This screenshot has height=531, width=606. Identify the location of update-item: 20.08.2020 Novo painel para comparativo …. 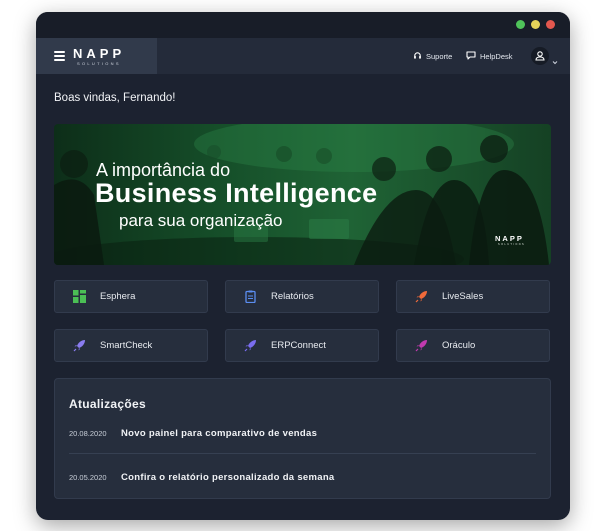
(193, 433).